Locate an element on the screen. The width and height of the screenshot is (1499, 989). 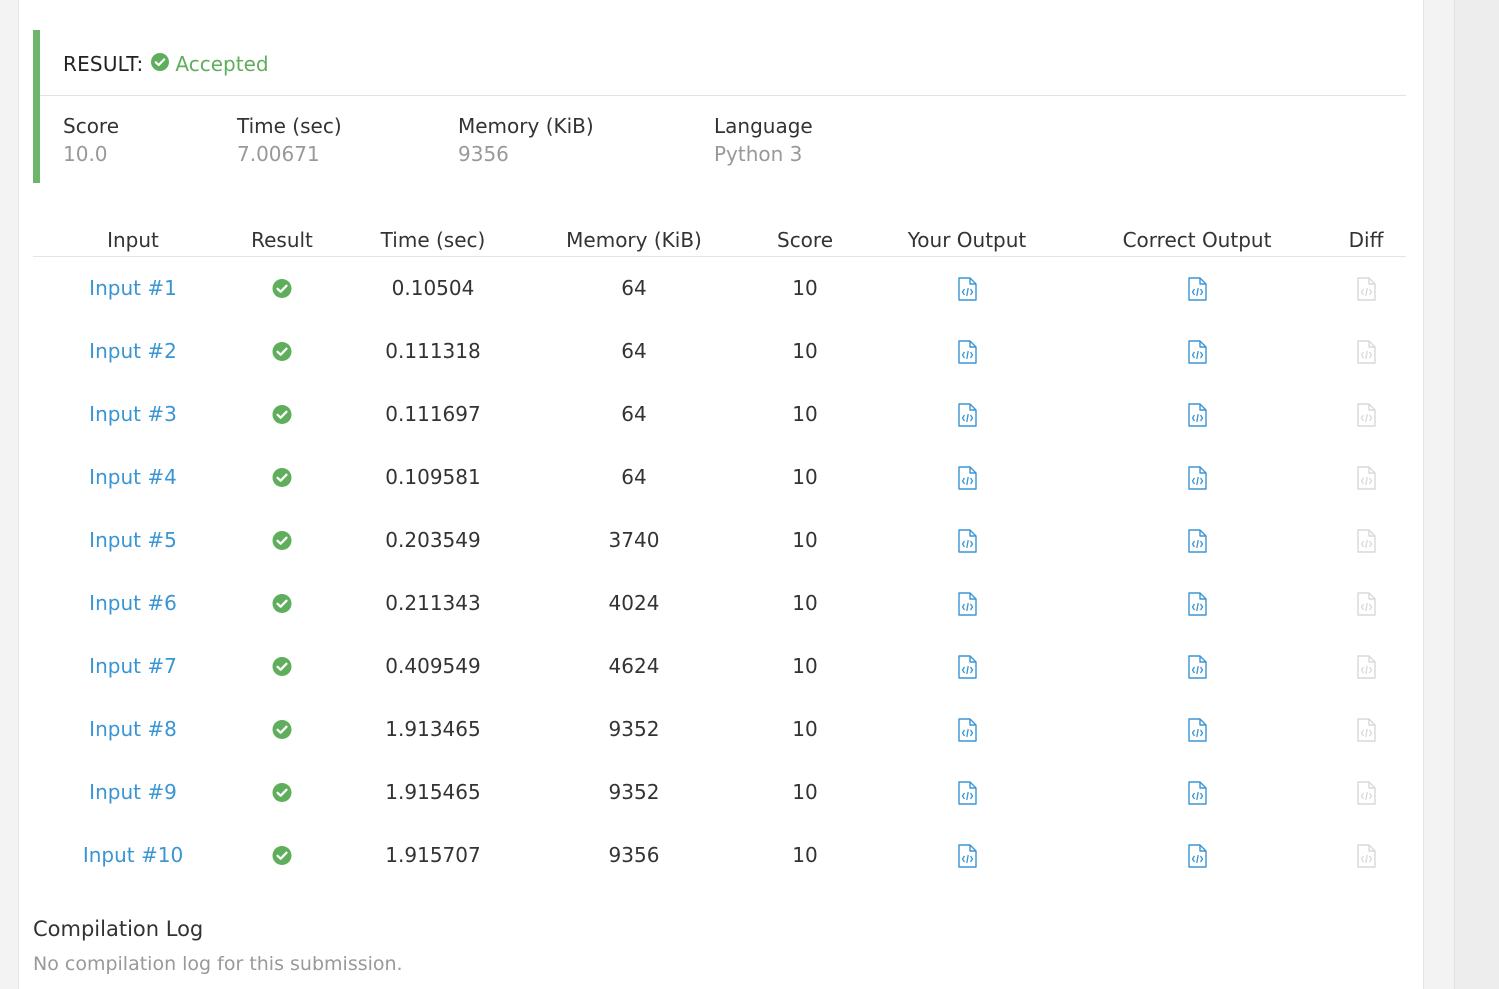
header-result: Result is located at coordinates (282, 240).